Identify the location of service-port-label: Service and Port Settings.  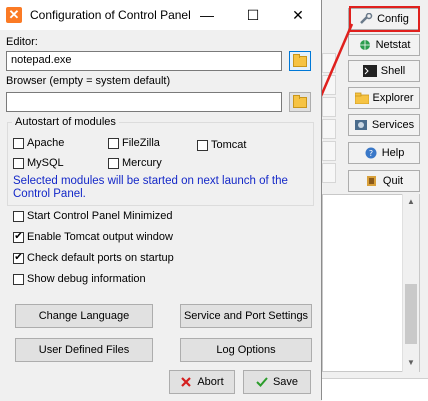
(246, 316).